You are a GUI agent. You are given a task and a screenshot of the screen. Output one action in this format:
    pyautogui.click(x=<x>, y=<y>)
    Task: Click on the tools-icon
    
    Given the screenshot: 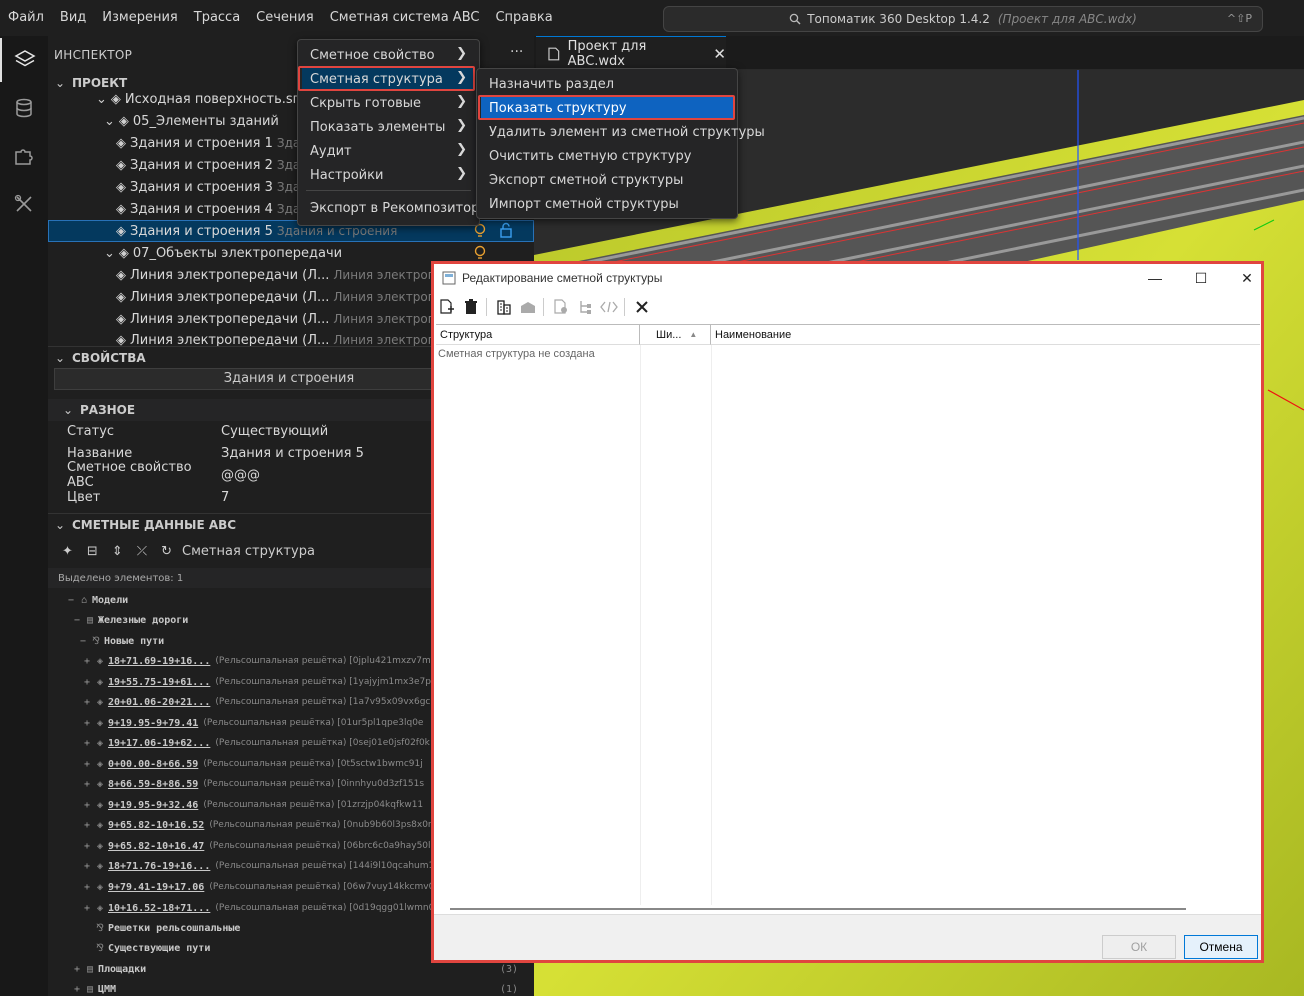 What is the action you would take?
    pyautogui.click(x=24, y=204)
    